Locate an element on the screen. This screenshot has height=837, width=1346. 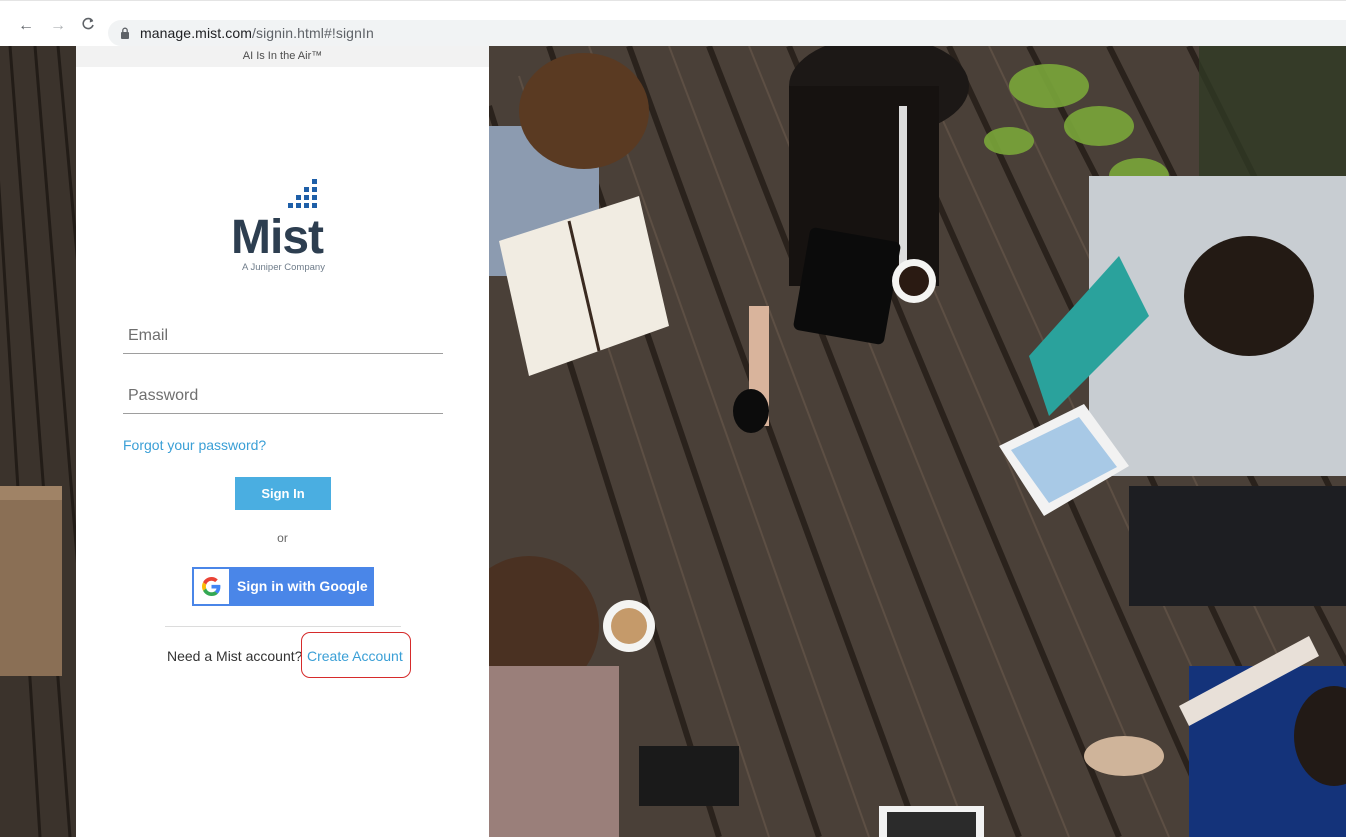
google-sign-in-button: Sign in with Google is located at coordinates (283, 586).